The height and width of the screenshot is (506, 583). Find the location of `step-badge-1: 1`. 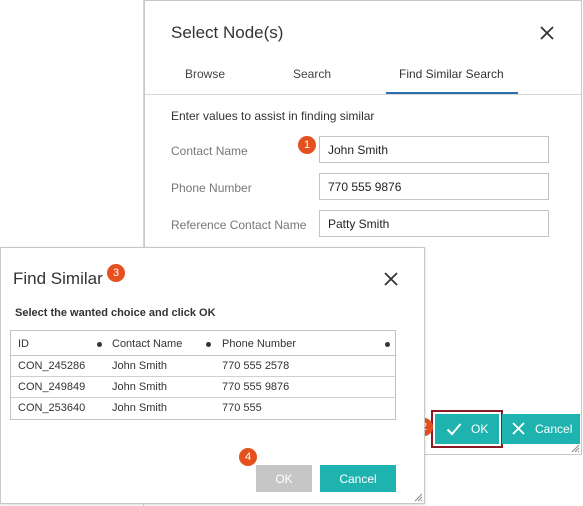

step-badge-1: 1 is located at coordinates (307, 145).